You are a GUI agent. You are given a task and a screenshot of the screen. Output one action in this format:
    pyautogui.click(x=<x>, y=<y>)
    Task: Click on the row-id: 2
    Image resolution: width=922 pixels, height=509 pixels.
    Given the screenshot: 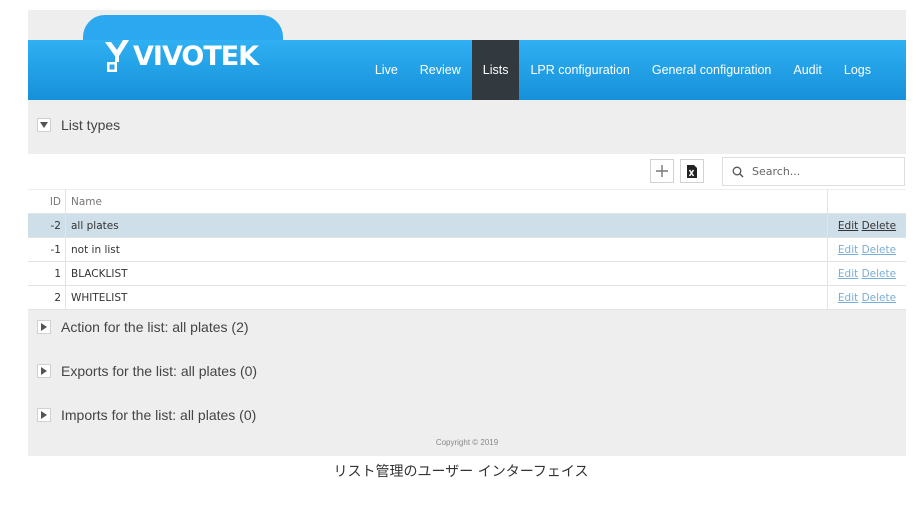 What is the action you would take?
    pyautogui.click(x=47, y=298)
    